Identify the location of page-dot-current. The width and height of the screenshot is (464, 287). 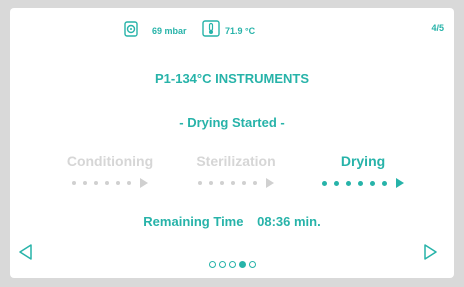
(242, 264).